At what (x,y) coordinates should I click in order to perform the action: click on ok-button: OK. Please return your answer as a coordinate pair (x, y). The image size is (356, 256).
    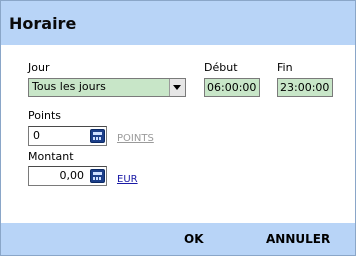
    Looking at the image, I should click on (194, 239).